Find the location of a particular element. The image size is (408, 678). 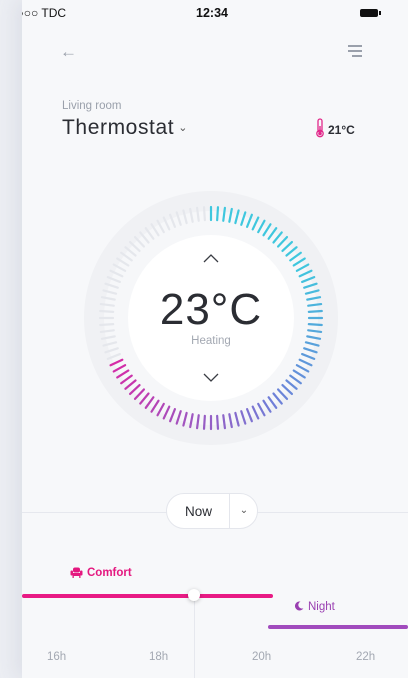

armchair-icon is located at coordinates (76, 572).